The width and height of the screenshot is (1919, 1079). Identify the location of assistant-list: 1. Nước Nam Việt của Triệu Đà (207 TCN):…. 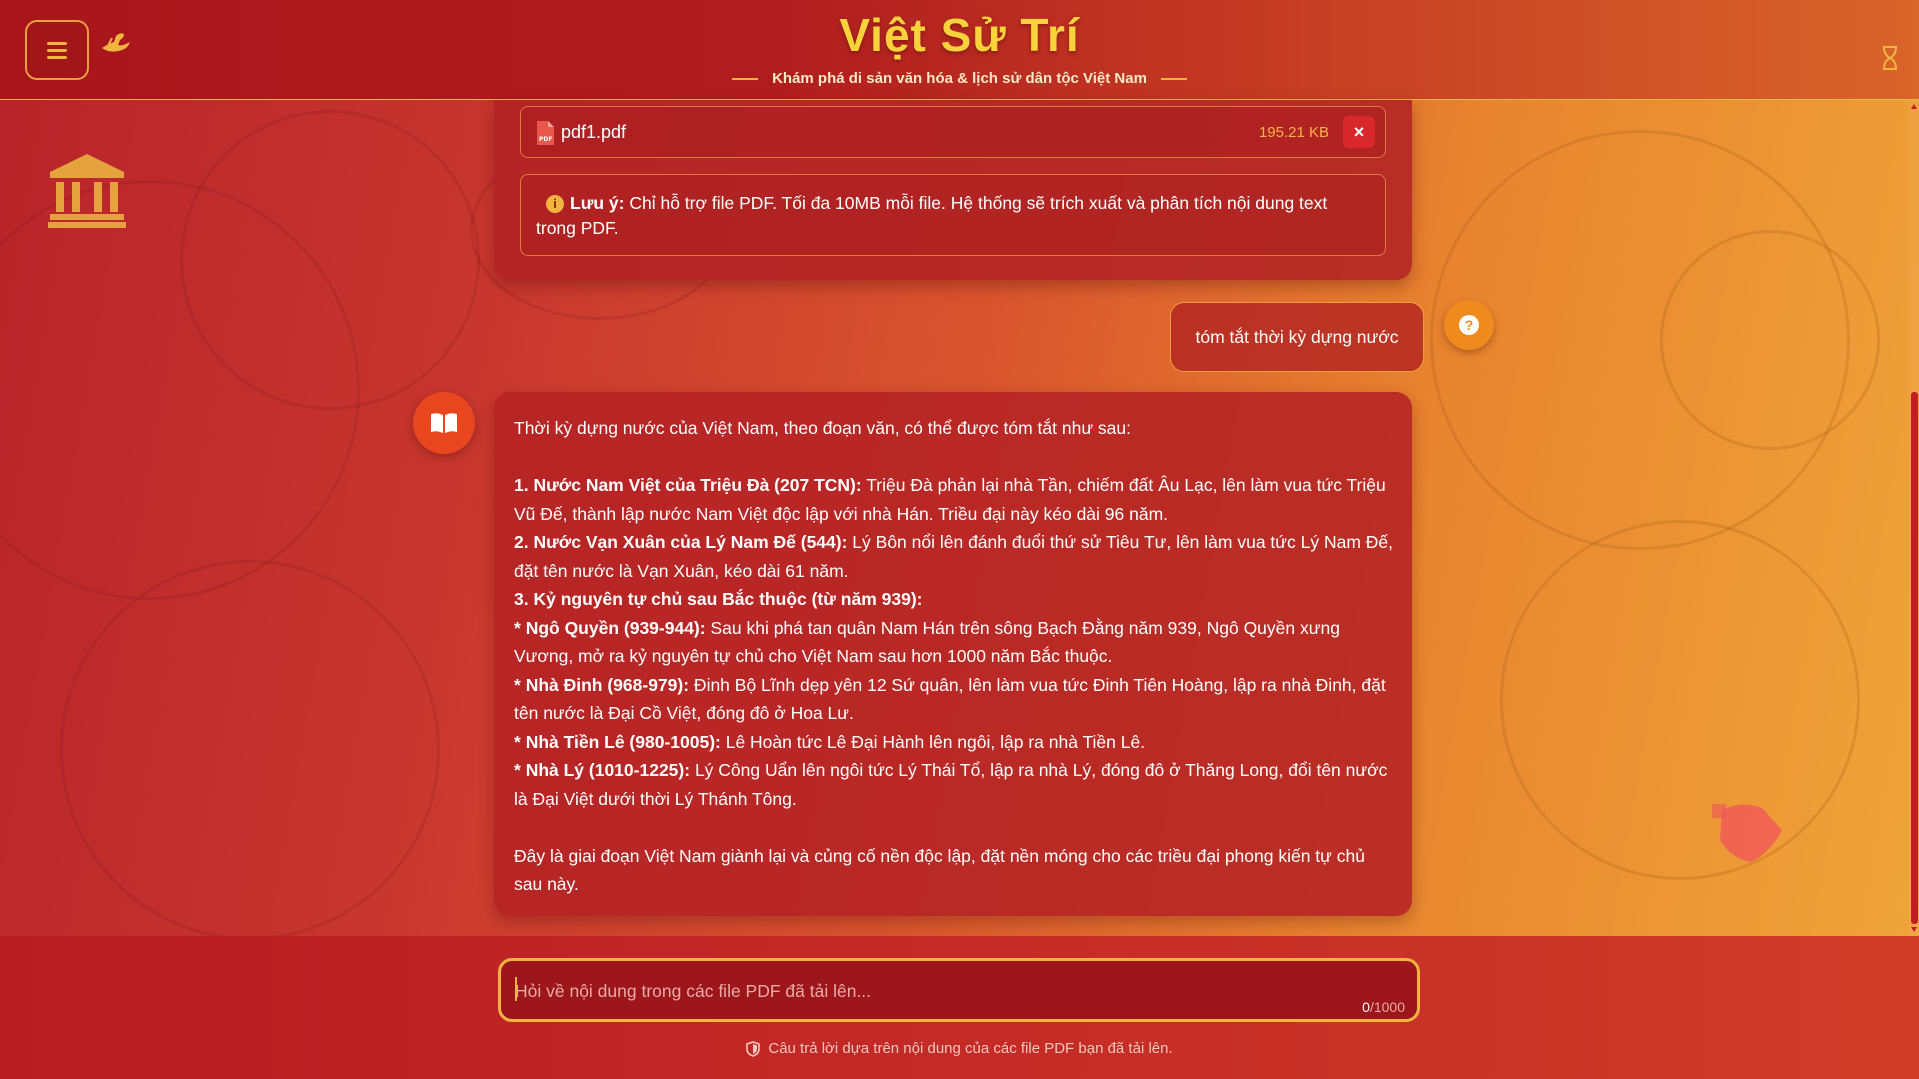
(954, 642).